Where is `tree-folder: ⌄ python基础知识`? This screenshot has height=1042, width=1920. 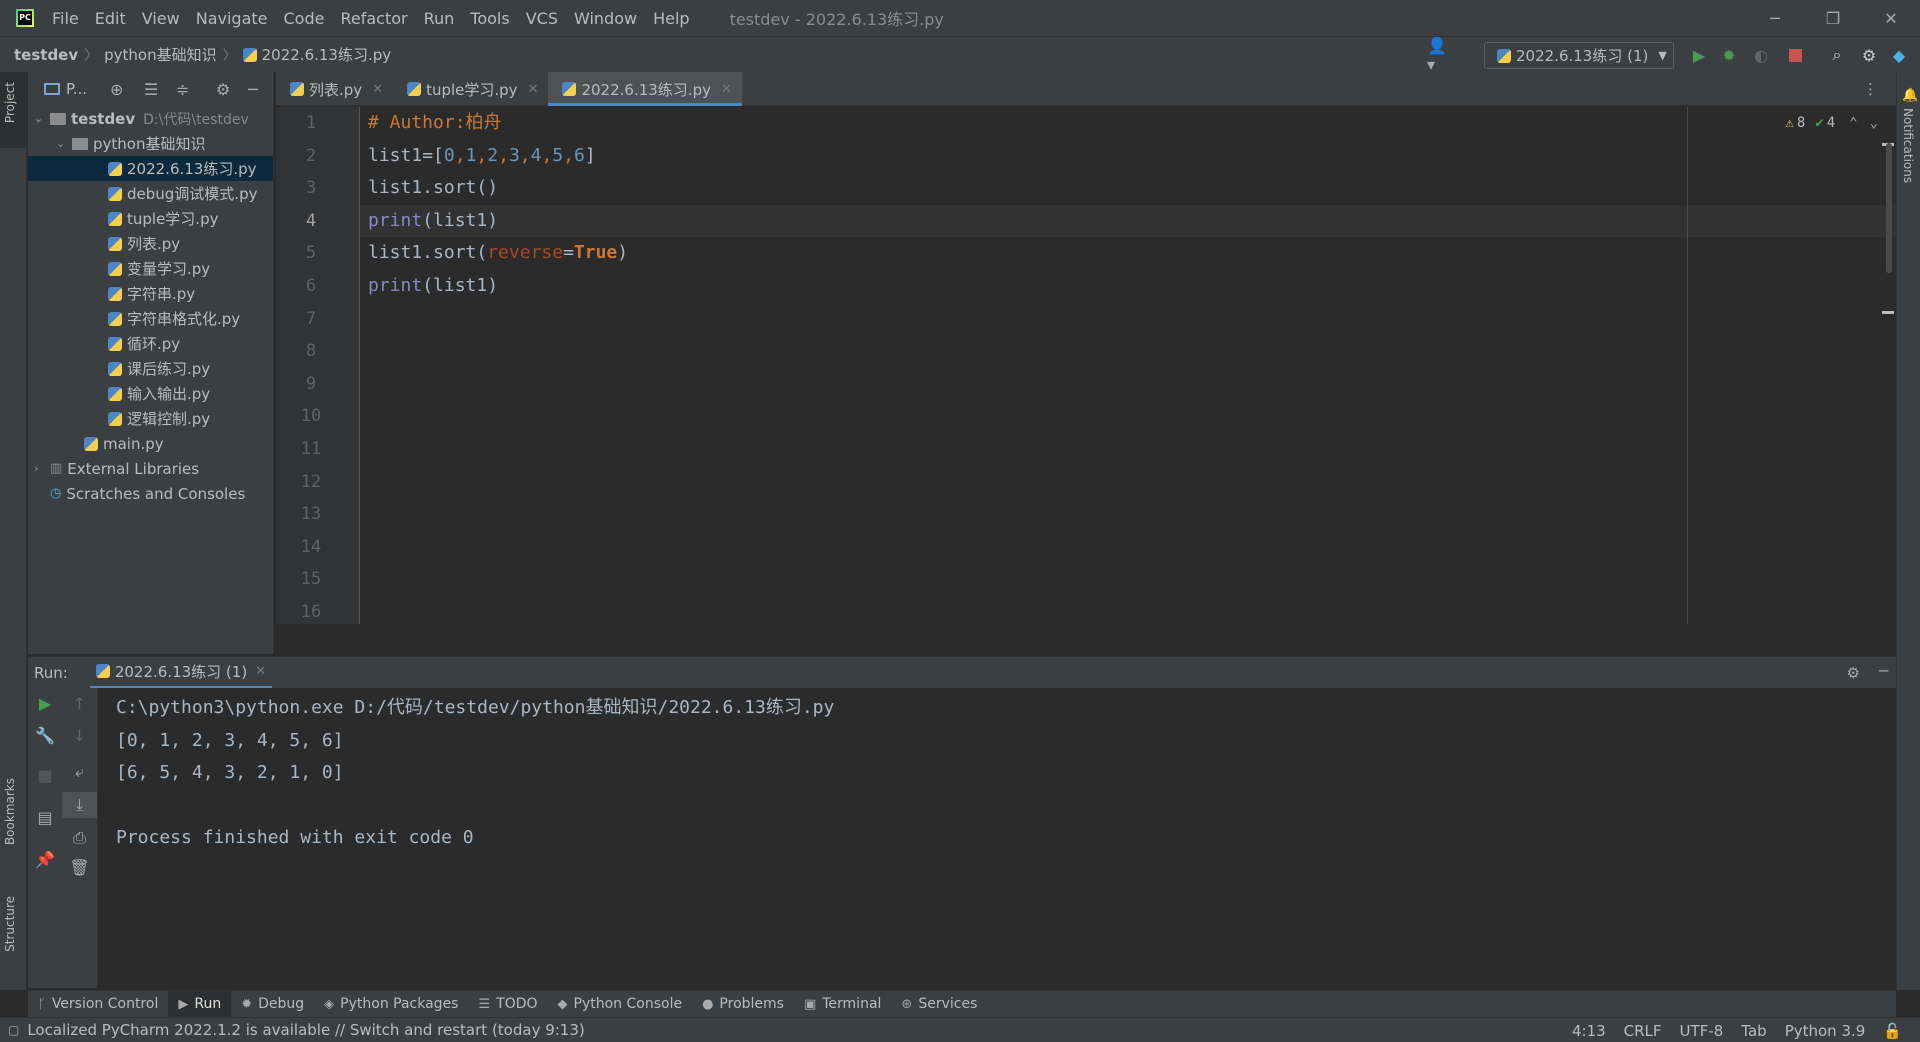
tree-folder: ⌄ python基础知识 is located at coordinates (150, 143).